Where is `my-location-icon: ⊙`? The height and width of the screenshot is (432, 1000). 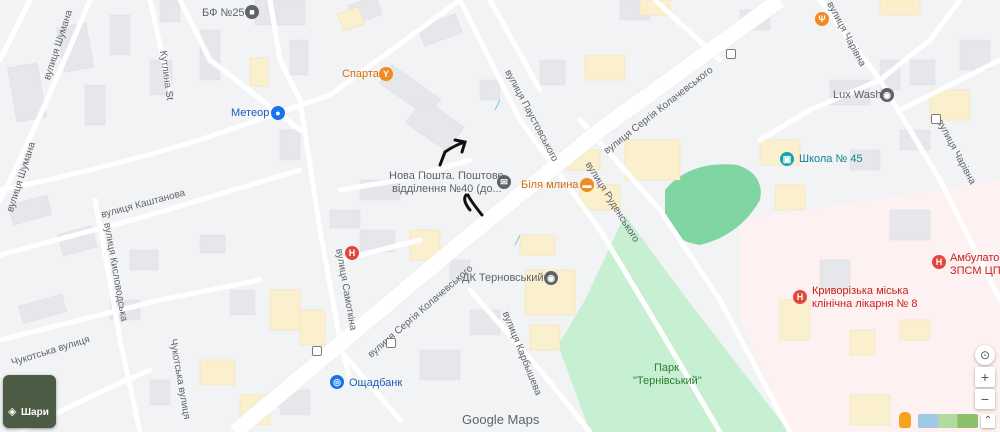
my-location-icon: ⊙ is located at coordinates (985, 355).